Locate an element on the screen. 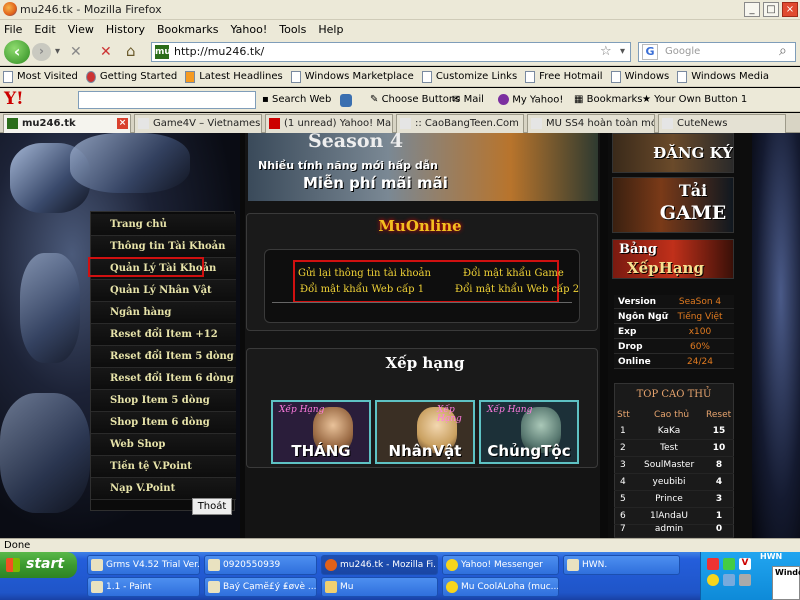 This screenshot has height=600, width=800. col-header-stt: Stt is located at coordinates (623, 415).